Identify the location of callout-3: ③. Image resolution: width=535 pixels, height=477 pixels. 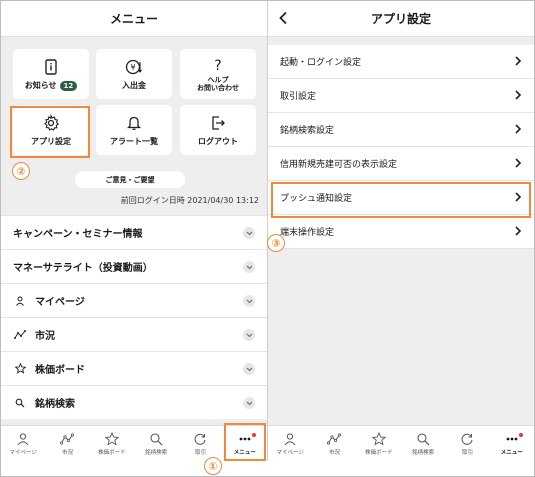
(276, 243).